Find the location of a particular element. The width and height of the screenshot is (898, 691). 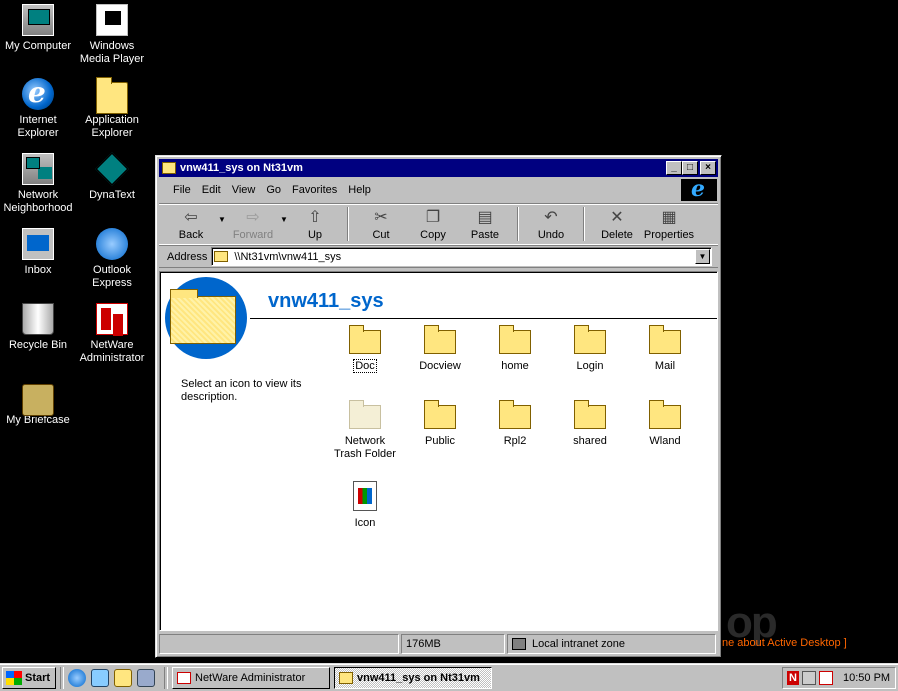

menu-view: View is located at coordinates (244, 190).